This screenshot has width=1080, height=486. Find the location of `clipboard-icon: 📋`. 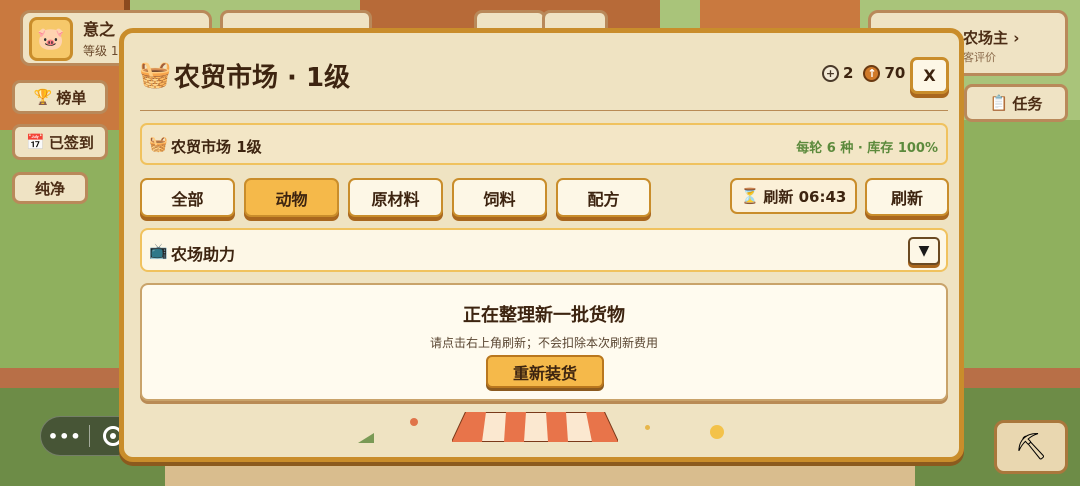

clipboard-icon: 📋 is located at coordinates (999, 103).